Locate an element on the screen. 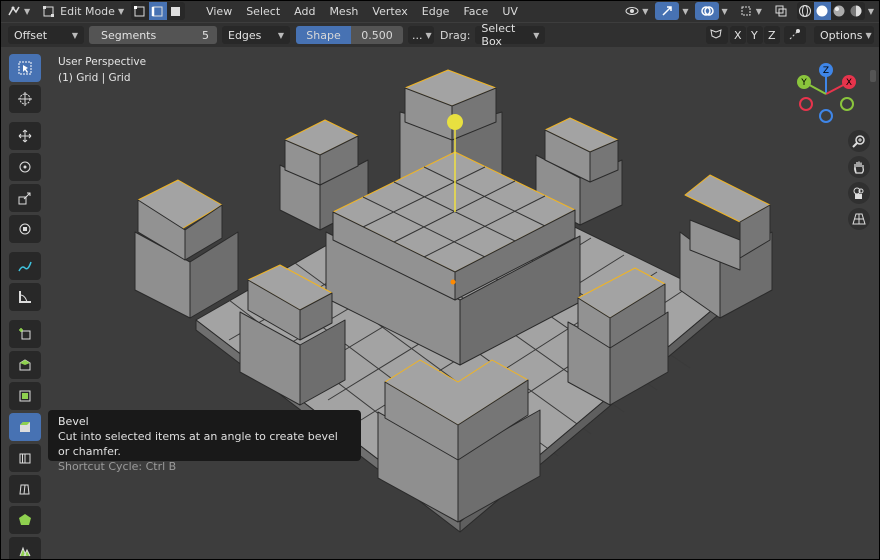 The image size is (880, 560). rendered-sphere-icon is located at coordinates (856, 11).